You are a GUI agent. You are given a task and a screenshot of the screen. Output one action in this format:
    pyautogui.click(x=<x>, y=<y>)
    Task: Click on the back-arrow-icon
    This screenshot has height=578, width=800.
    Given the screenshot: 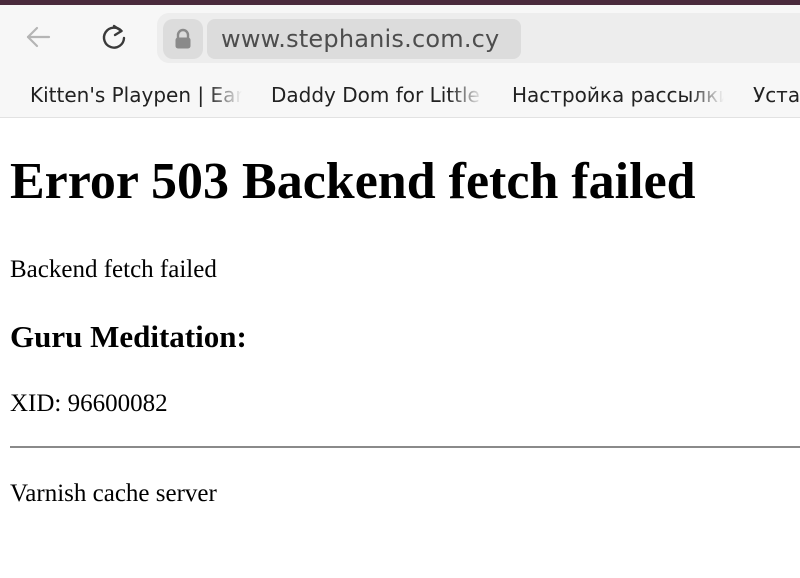 What is the action you would take?
    pyautogui.click(x=38, y=37)
    